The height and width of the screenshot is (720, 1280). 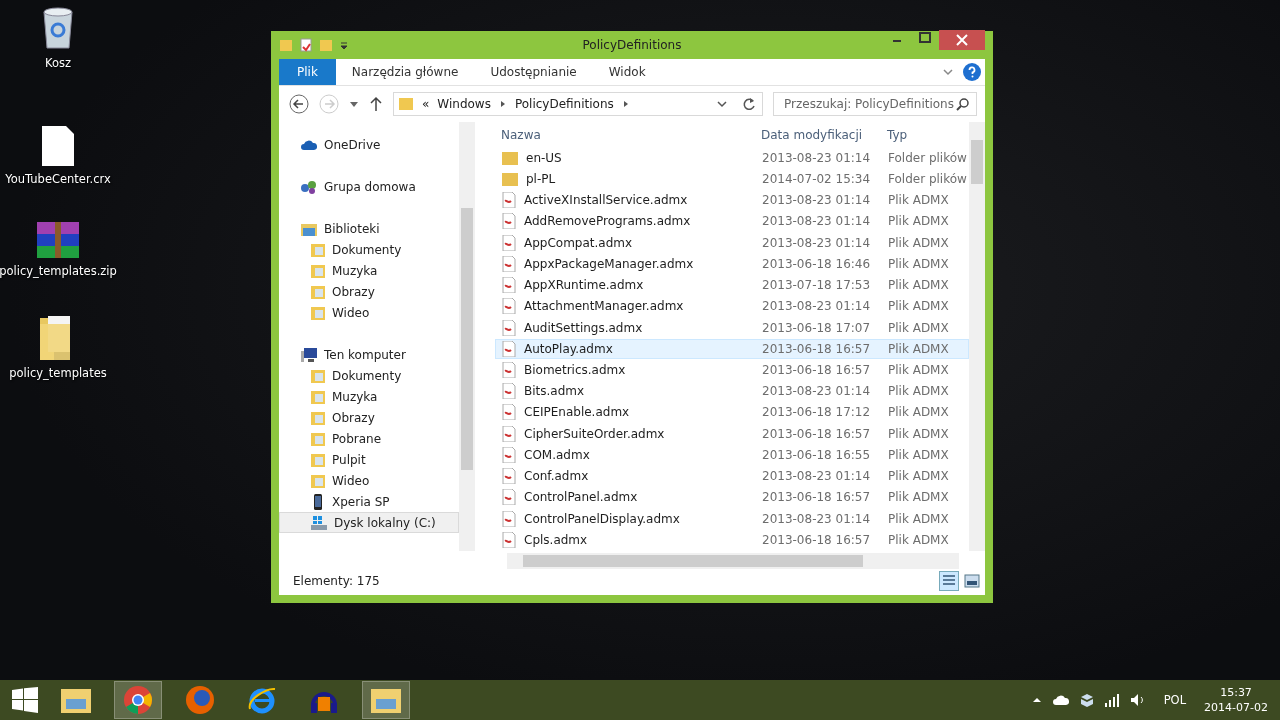 I want to click on people-icon, so click(x=309, y=186).